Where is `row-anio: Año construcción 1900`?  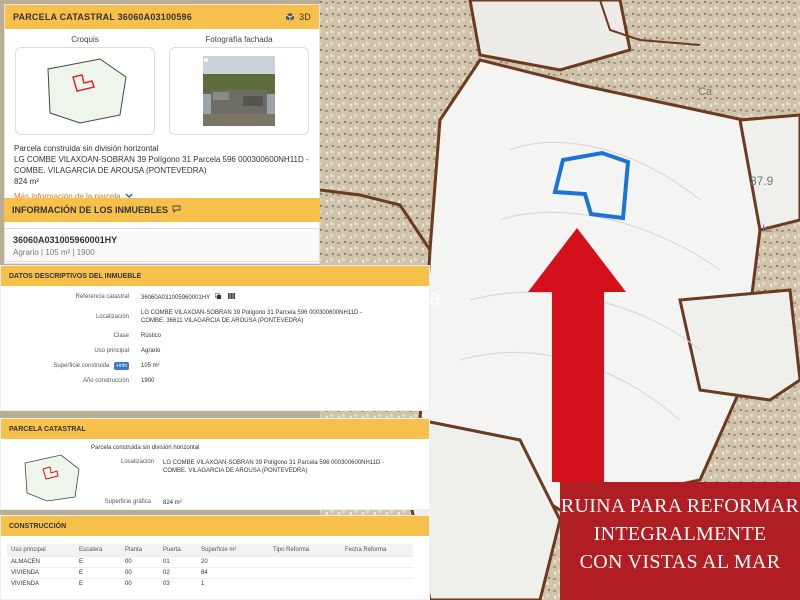
row-anio: Año construcción 1900 is located at coordinates (215, 381).